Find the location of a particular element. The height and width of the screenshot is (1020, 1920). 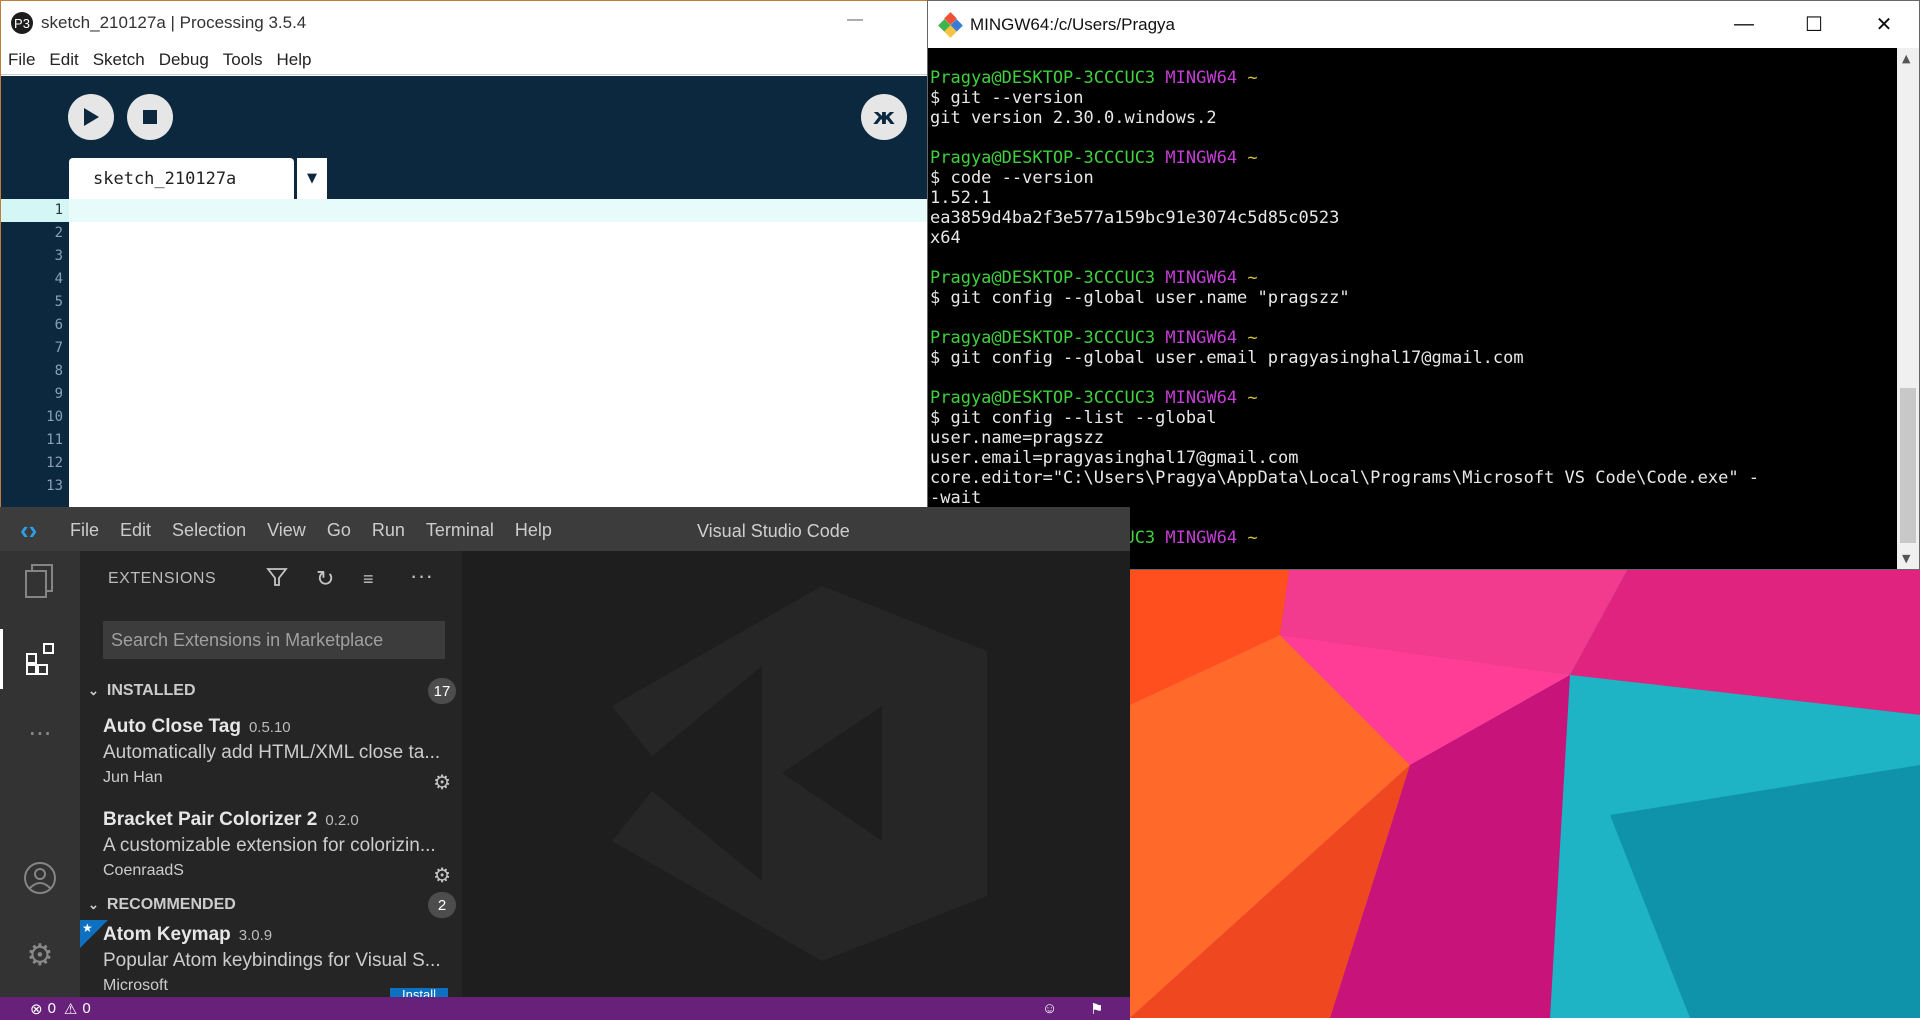

run-button is located at coordinates (91, 117).